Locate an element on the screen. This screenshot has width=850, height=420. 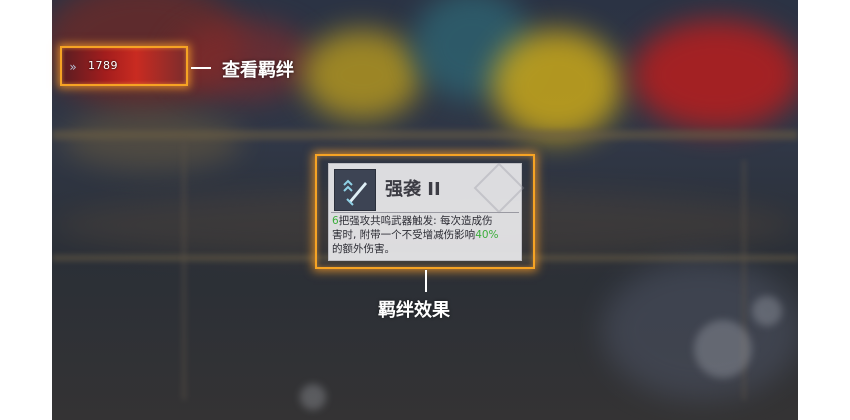
card-title: 强袭 II is located at coordinates (413, 189).